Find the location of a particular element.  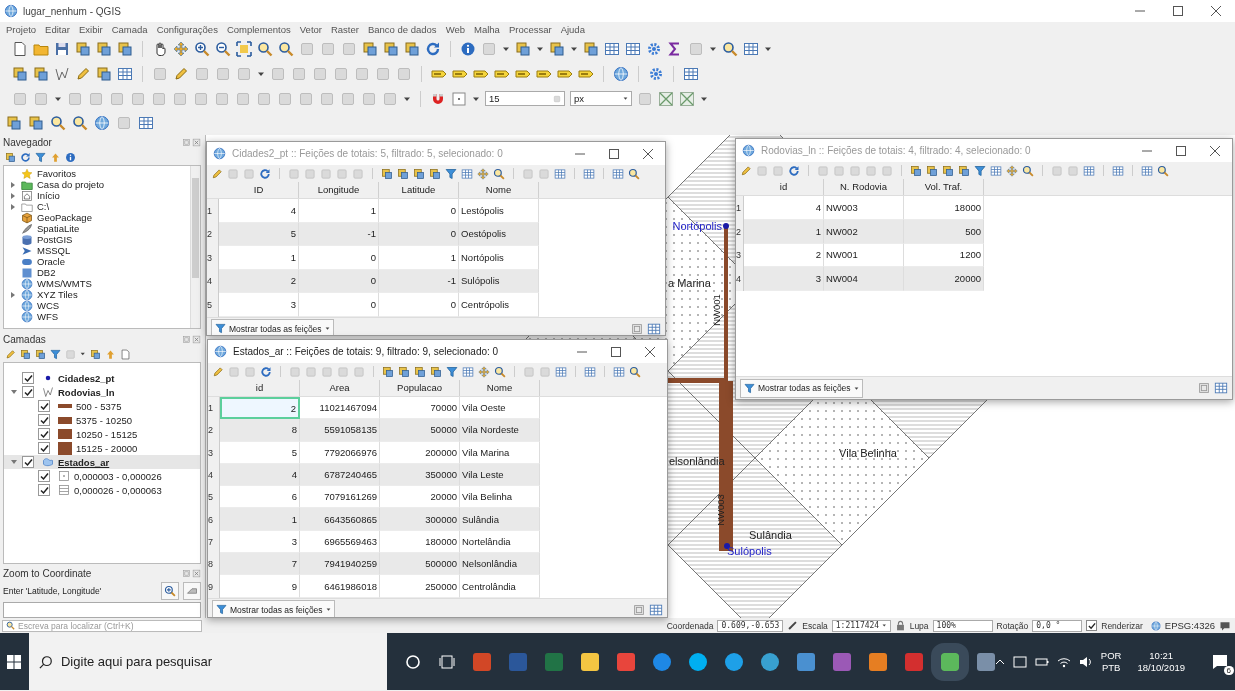

column-header: Longitude is located at coordinates (339, 190).